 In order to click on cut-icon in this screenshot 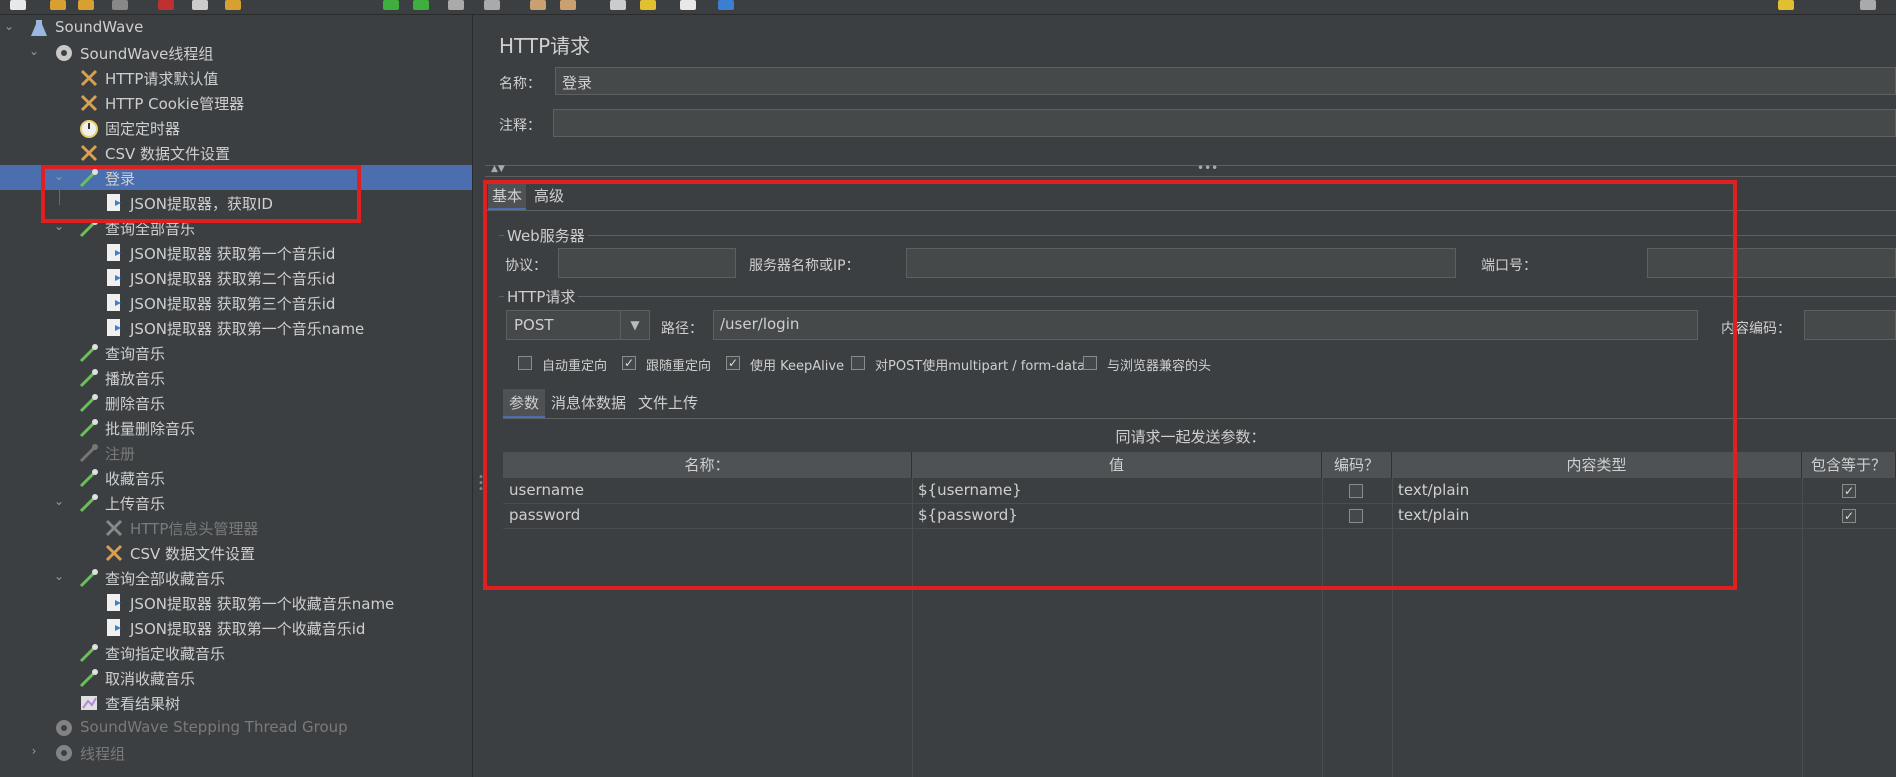, I will do `click(166, 5)`.